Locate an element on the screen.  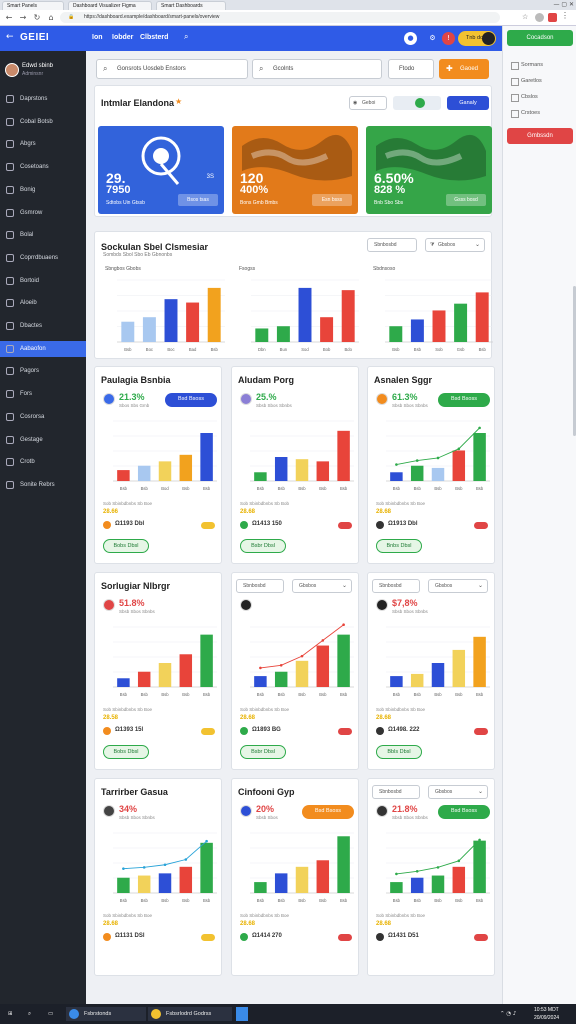
primary-button: Ganaly is located at coordinates (468, 103).